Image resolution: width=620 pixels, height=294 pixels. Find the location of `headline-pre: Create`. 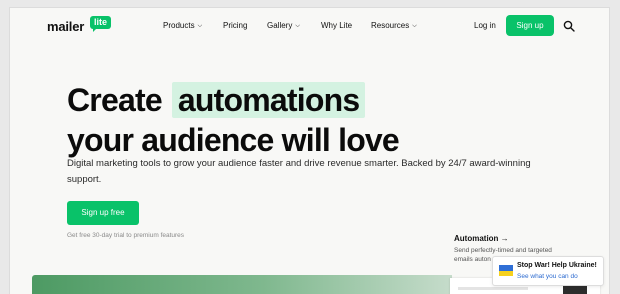

headline-pre: Create is located at coordinates (115, 100).